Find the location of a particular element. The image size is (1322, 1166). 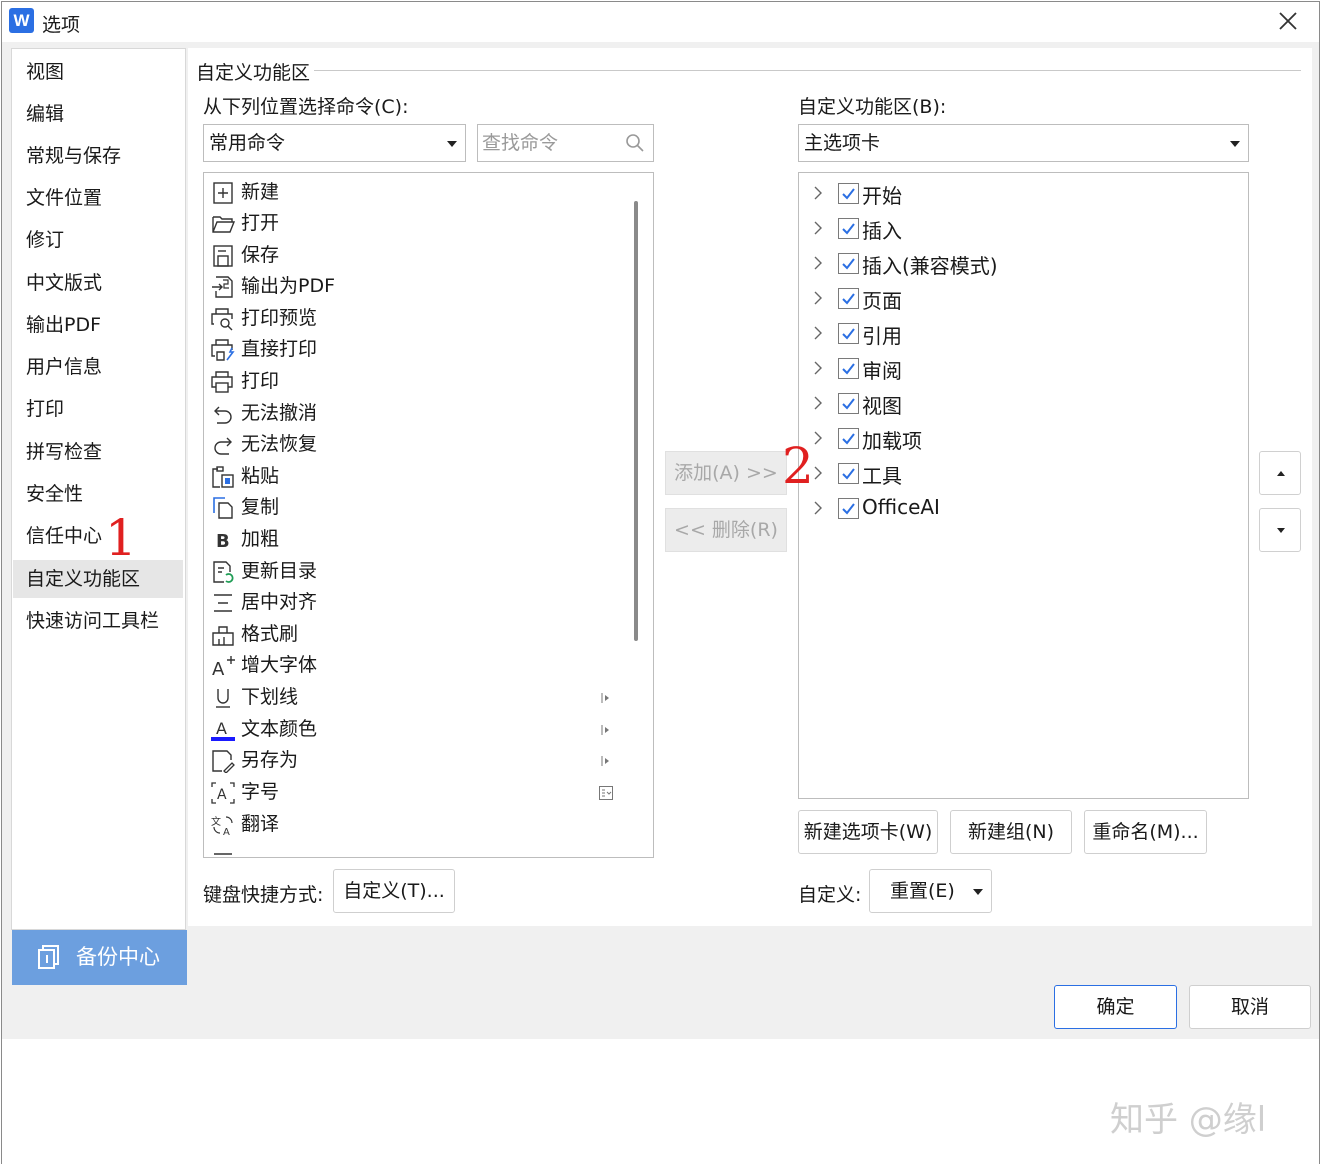

list-item: 打开 is located at coordinates (418, 223).